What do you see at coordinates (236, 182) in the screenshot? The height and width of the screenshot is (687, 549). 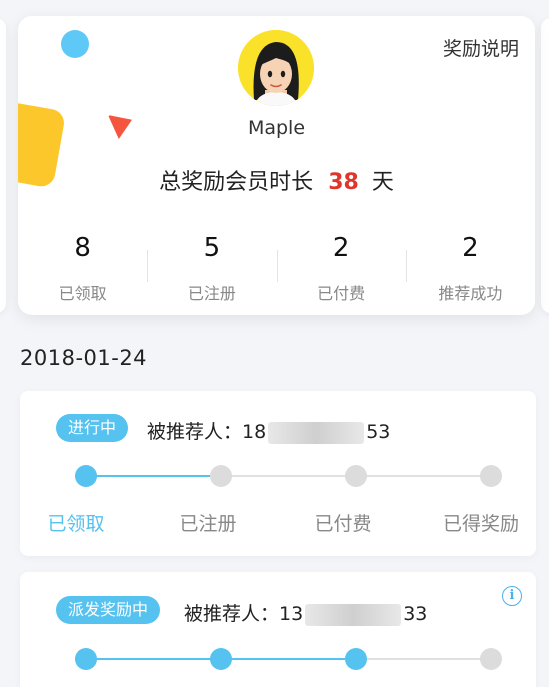 I see `total-reward-label: 总奖励会员时长` at bounding box center [236, 182].